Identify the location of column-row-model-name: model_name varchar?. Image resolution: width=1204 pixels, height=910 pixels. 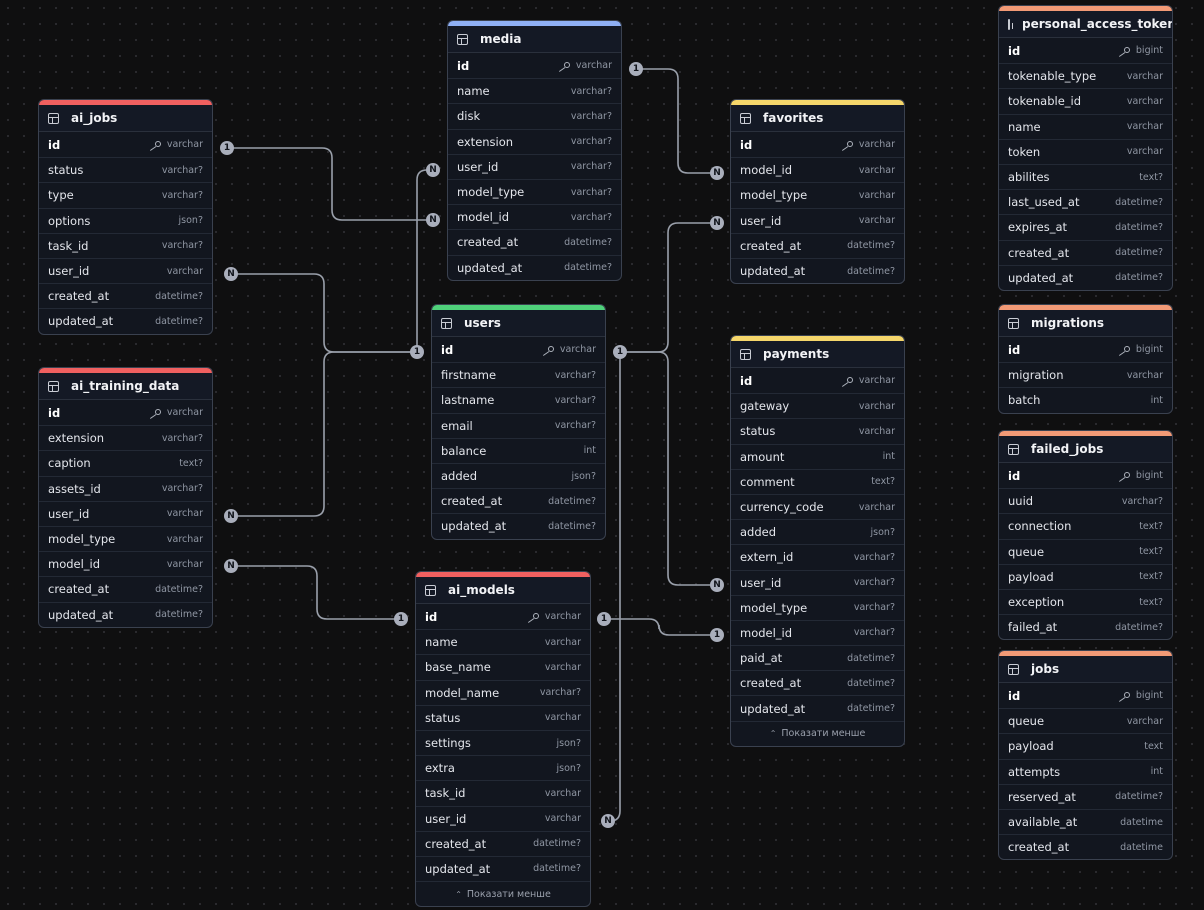
(503, 692).